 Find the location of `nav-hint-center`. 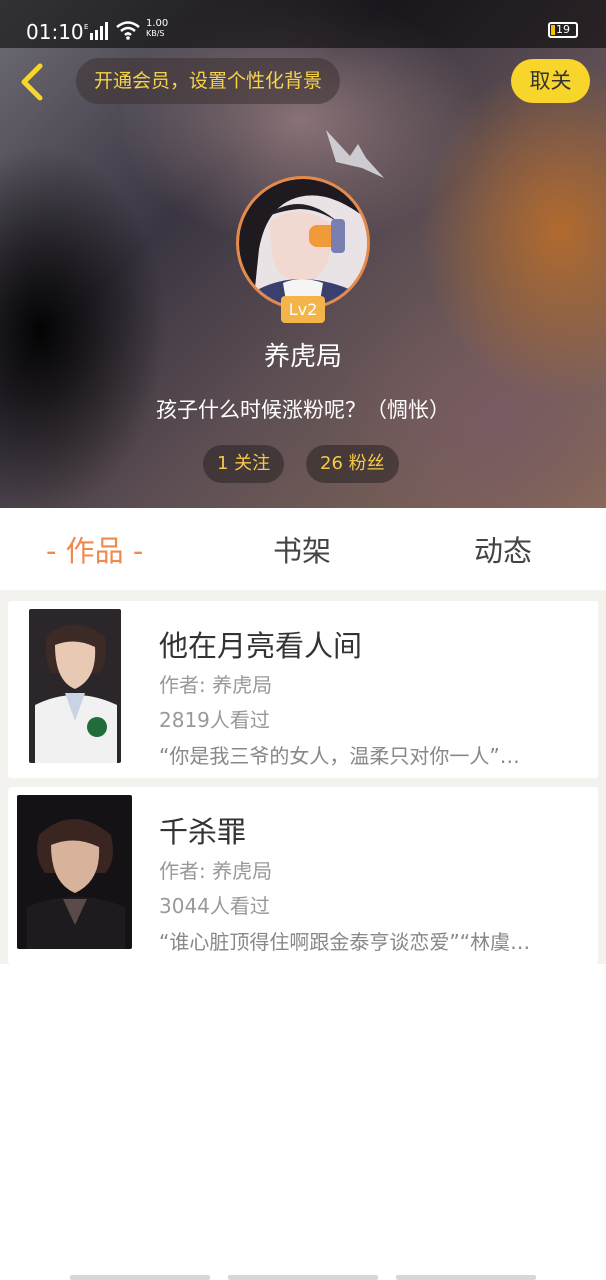

nav-hint-center is located at coordinates (303, 1277).